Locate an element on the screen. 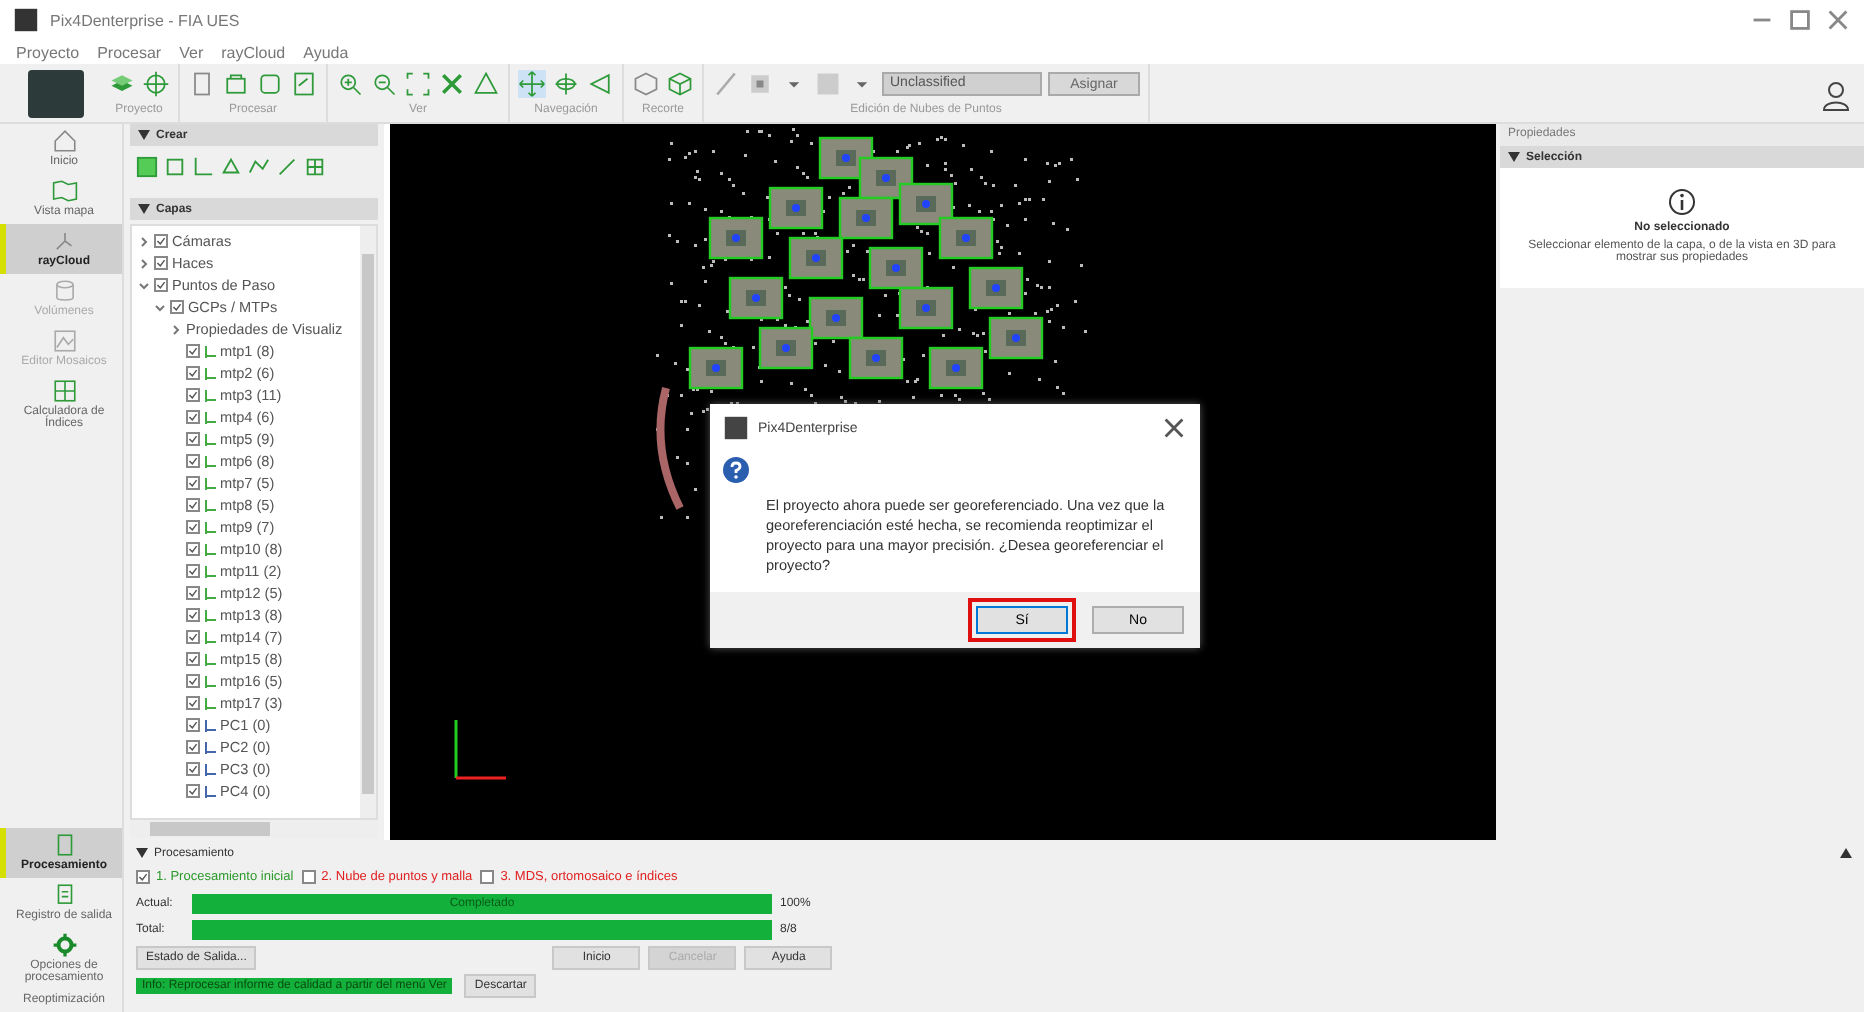  menu-item: rayCloud is located at coordinates (253, 52).